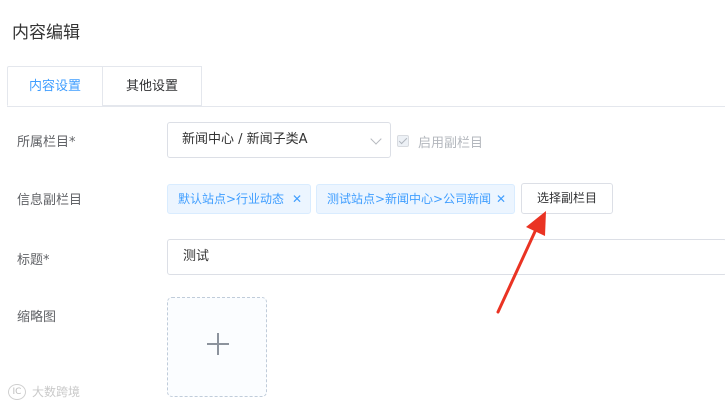 The image size is (725, 407). What do you see at coordinates (56, 392) in the screenshot?
I see `watermark-text: 大数跨境` at bounding box center [56, 392].